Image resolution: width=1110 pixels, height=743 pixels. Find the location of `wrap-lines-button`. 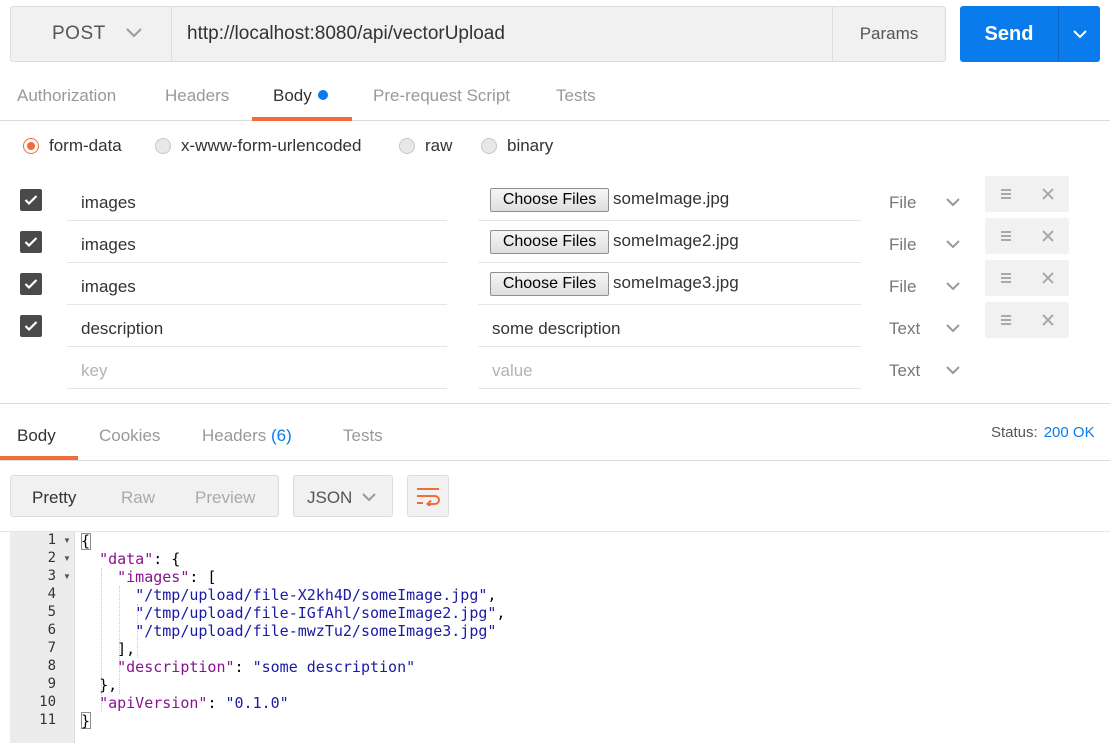

wrap-lines-button is located at coordinates (428, 496).